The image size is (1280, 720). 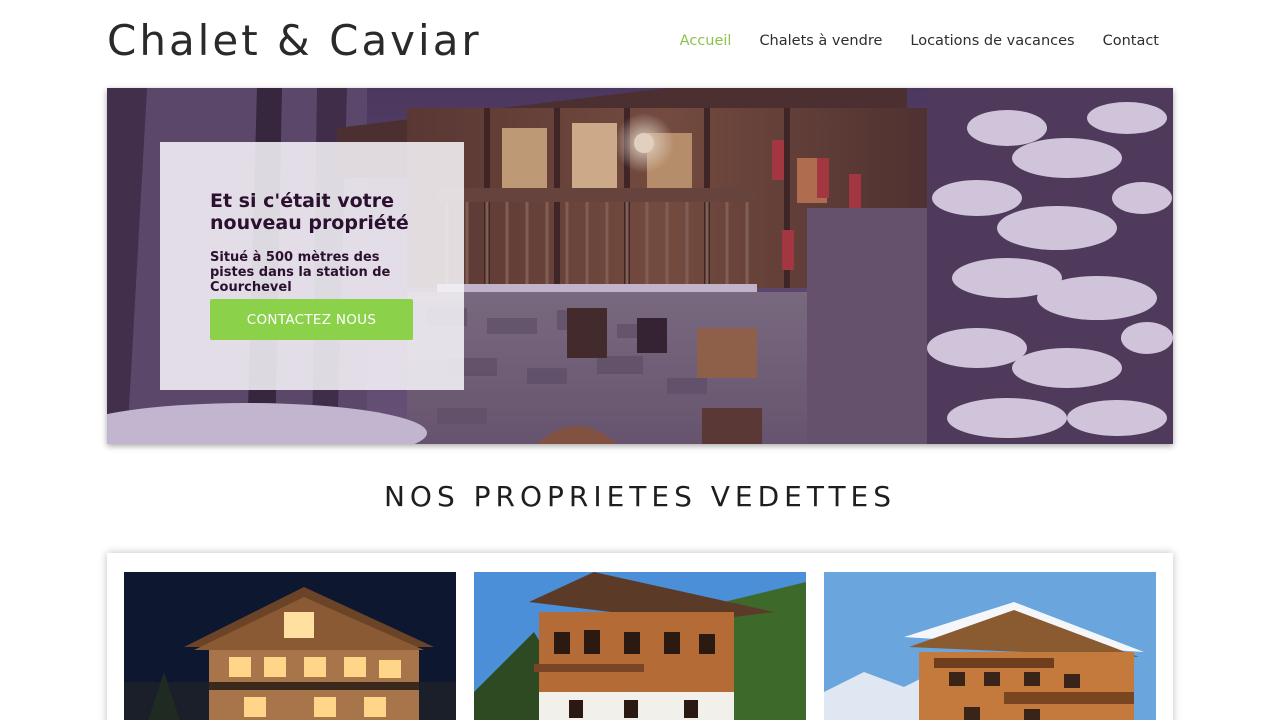 I want to click on nav-item-contact: Contact, so click(x=1131, y=41).